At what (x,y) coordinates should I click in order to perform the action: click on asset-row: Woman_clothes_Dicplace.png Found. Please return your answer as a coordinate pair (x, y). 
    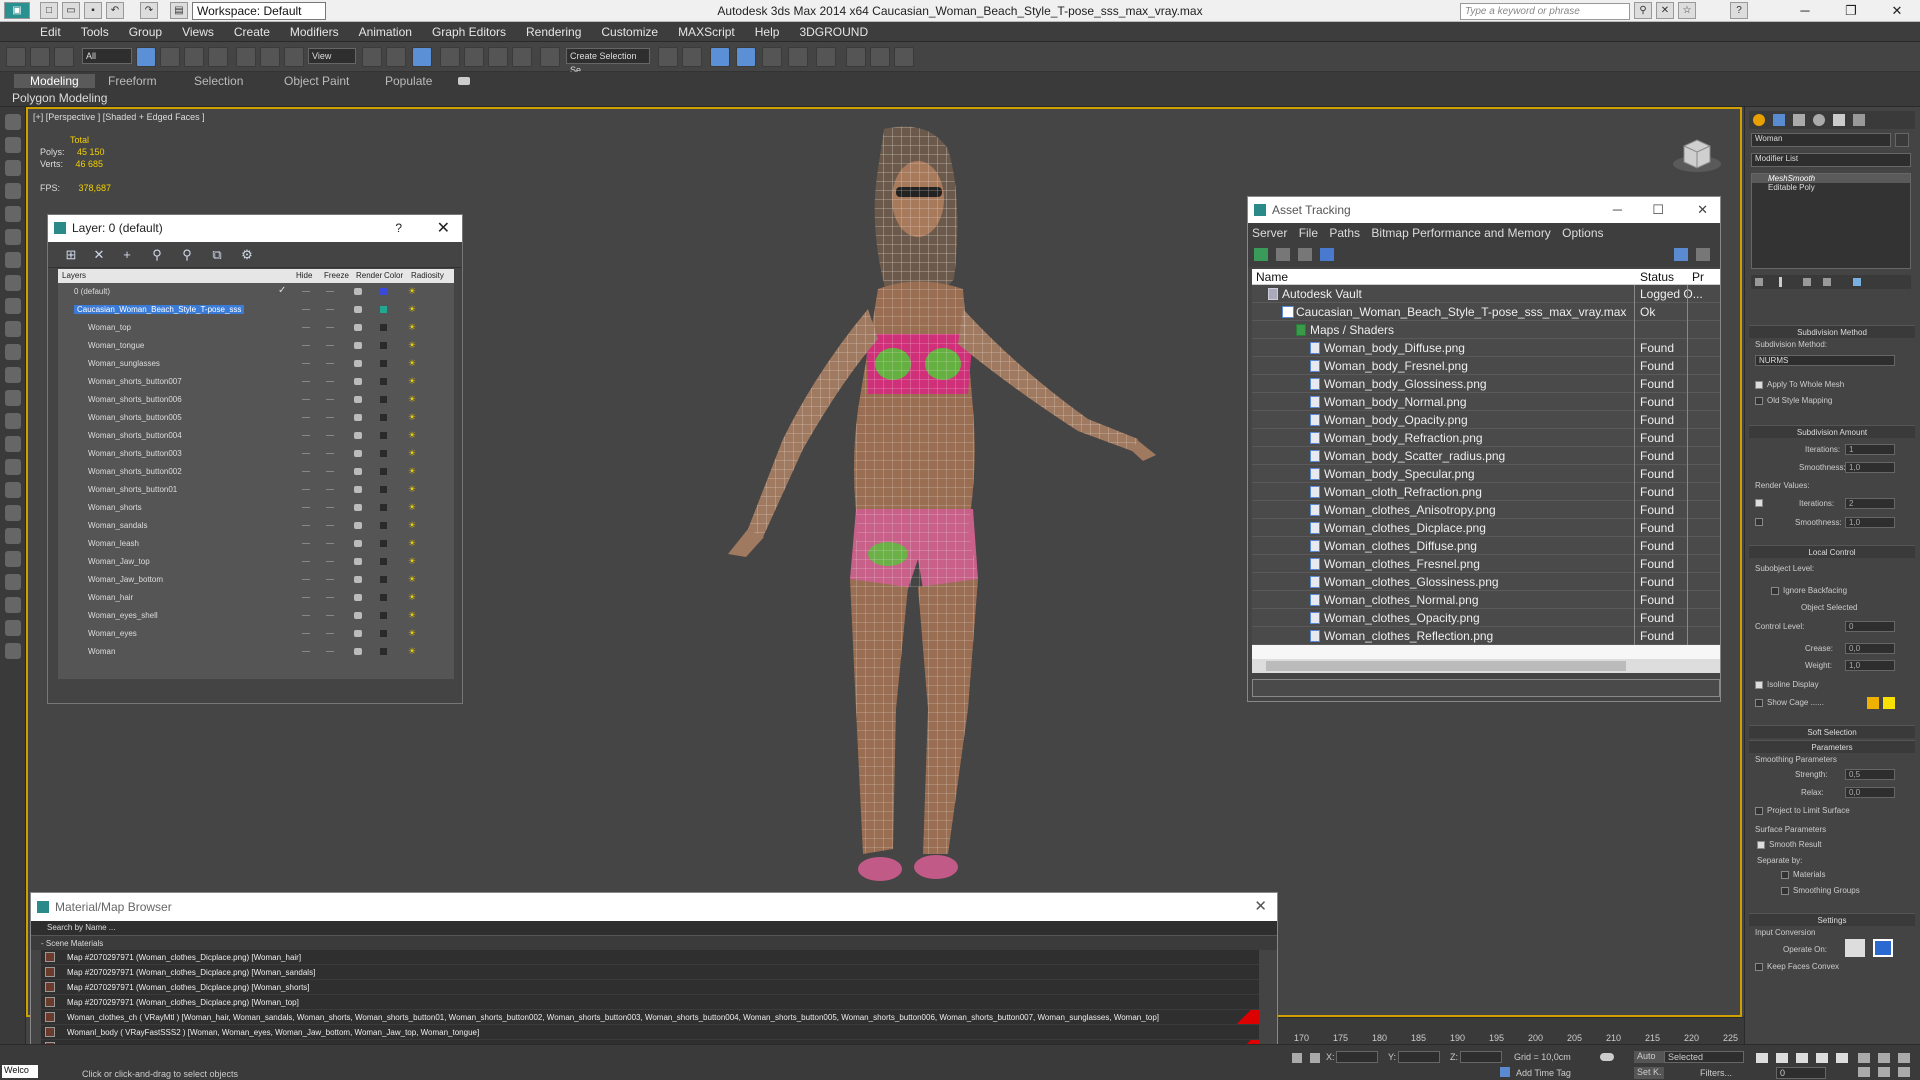
    Looking at the image, I should click on (1486, 528).